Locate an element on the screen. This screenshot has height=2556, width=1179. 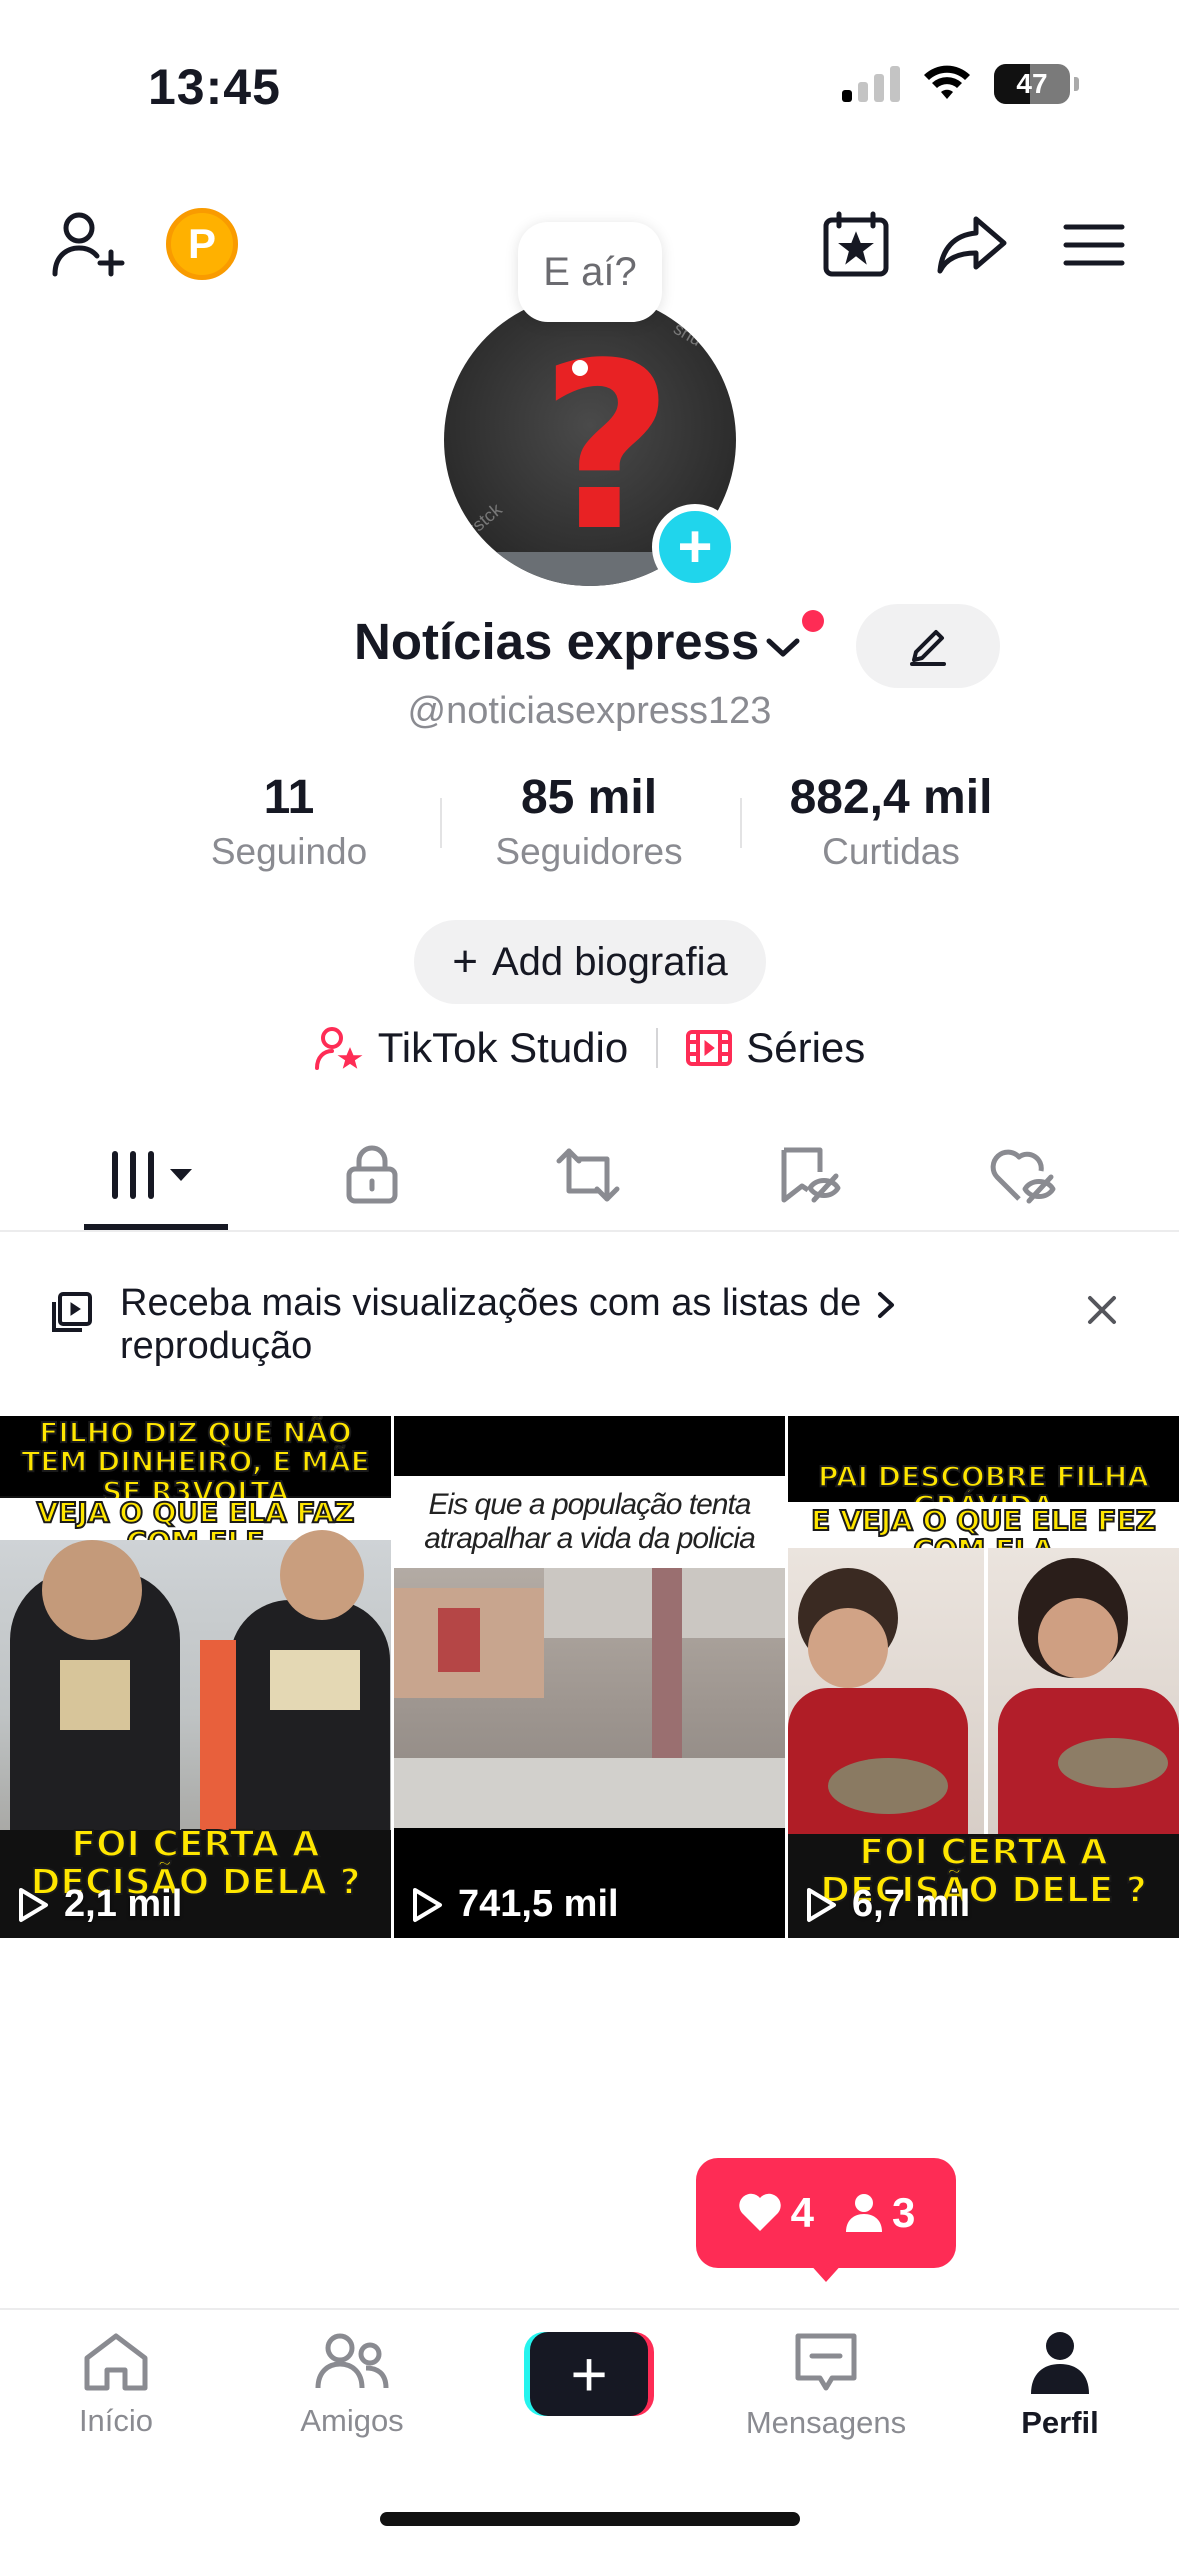
series-film-icon is located at coordinates (709, 1048).